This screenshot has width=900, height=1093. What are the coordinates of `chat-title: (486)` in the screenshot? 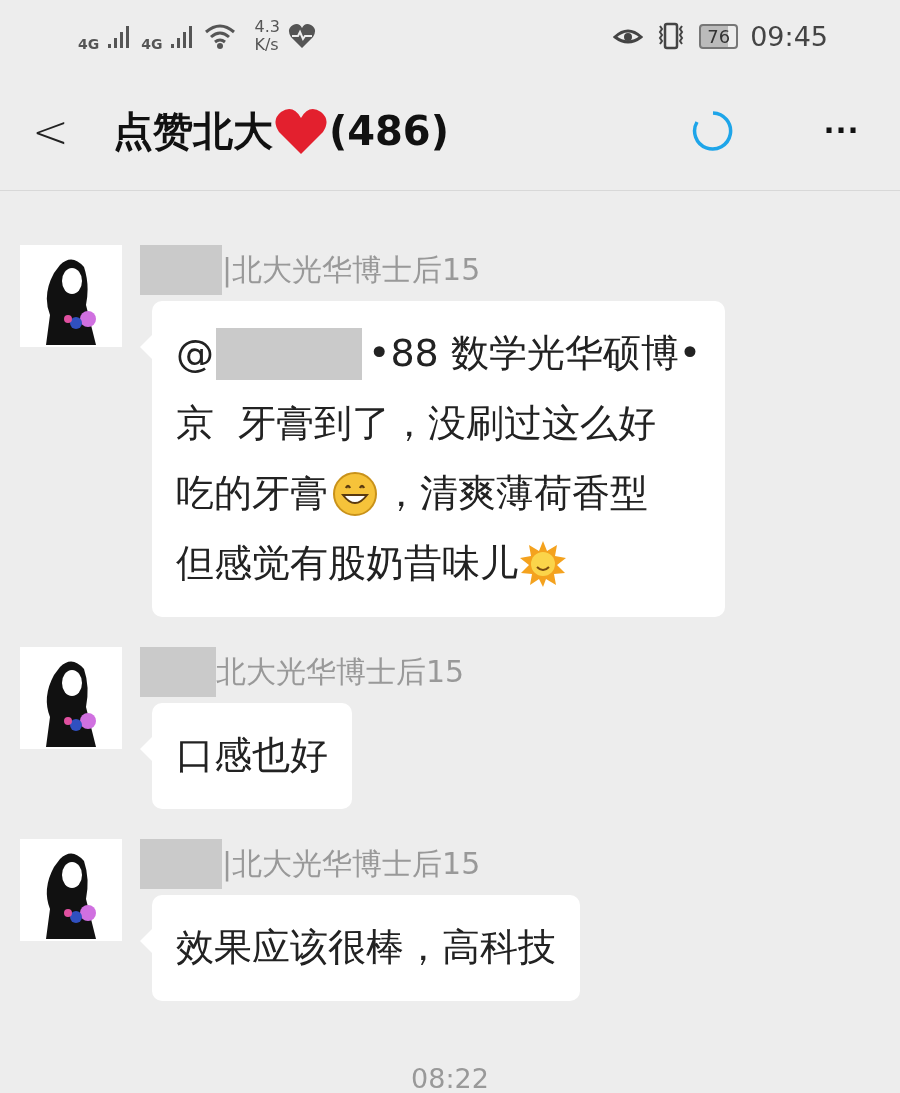 It's located at (388, 131).